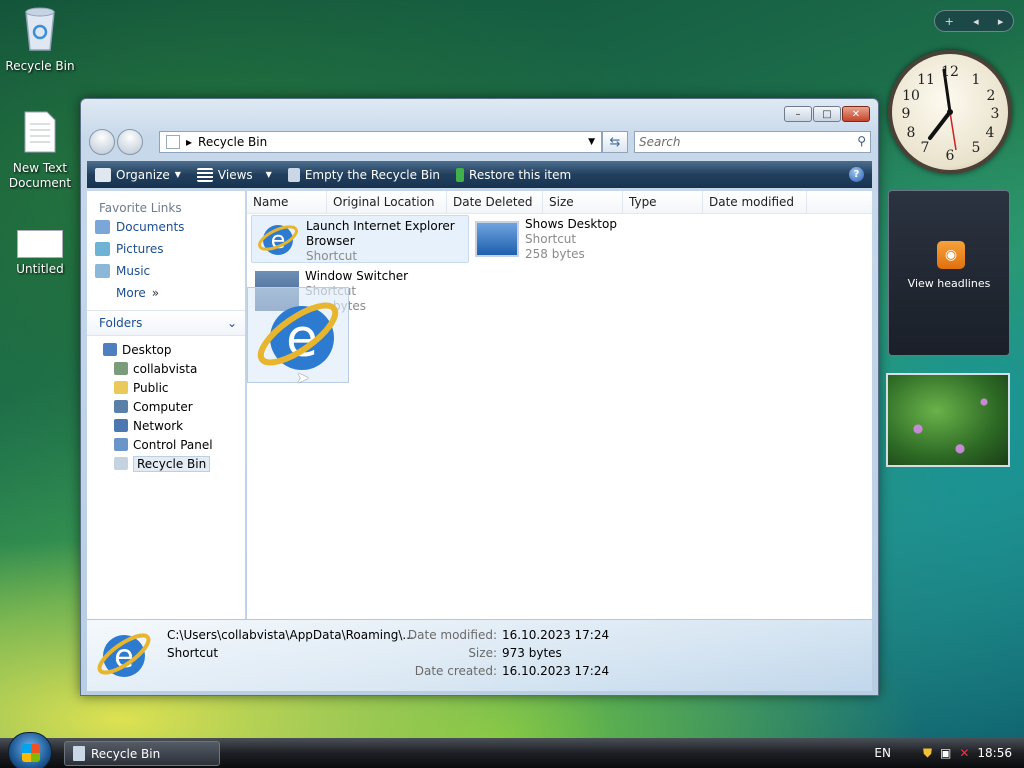  What do you see at coordinates (964, 753) in the screenshot?
I see `volume-muted-icon: ✕` at bounding box center [964, 753].